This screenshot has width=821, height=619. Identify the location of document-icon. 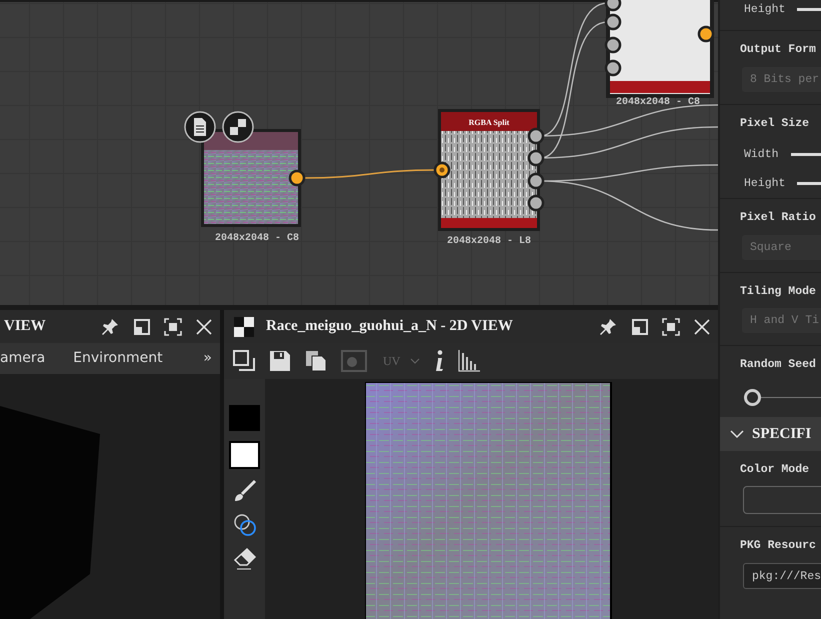
(200, 127).